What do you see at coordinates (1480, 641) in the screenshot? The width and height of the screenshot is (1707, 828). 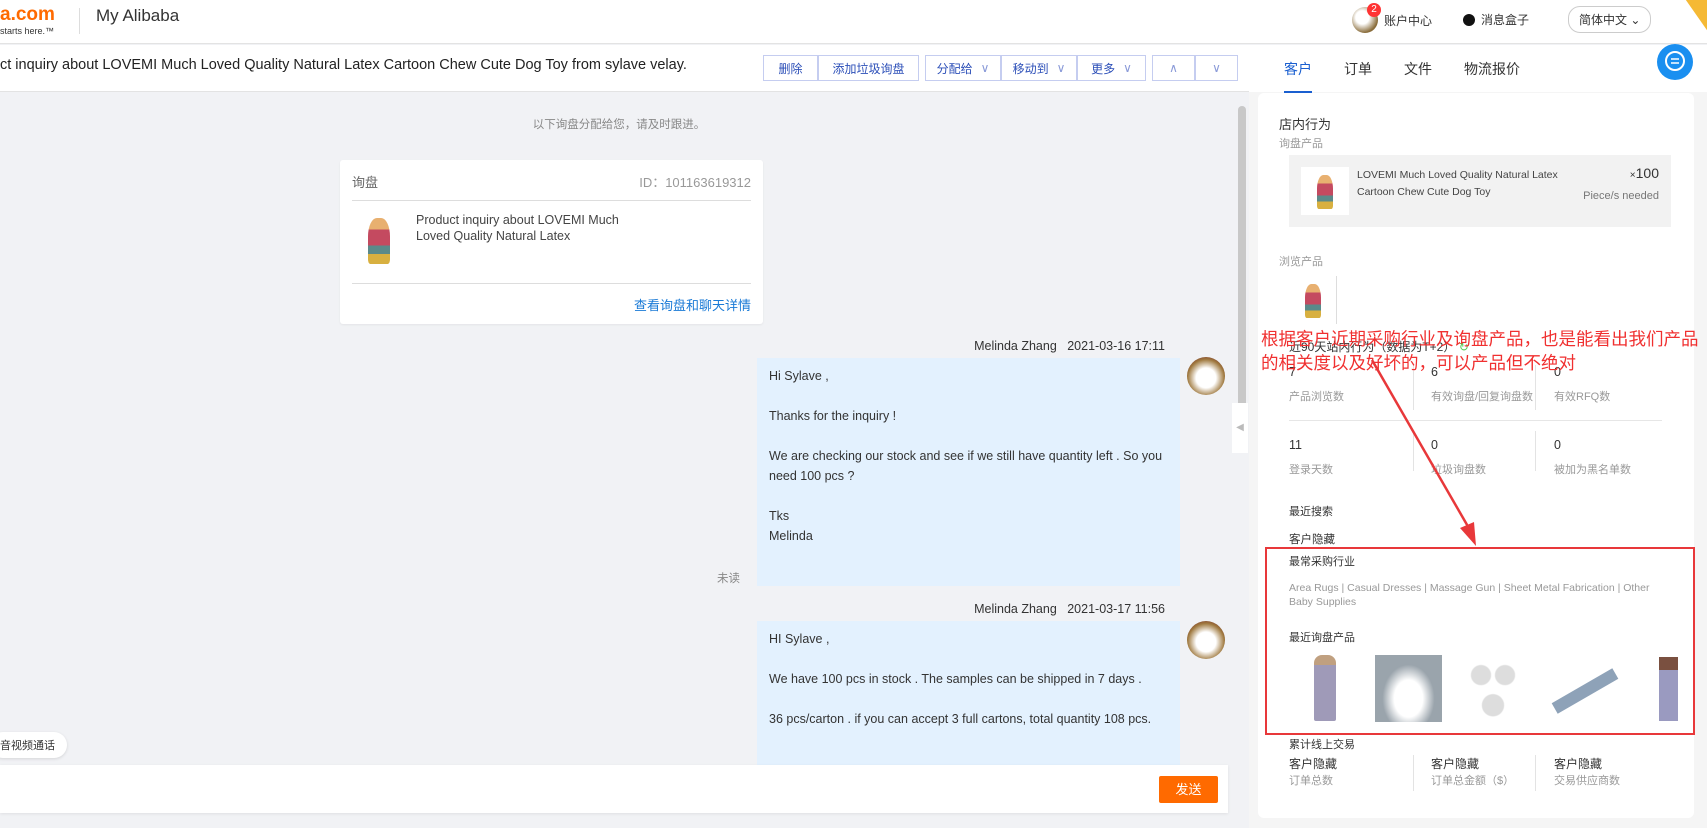 I see `annotation-highlight-box` at bounding box center [1480, 641].